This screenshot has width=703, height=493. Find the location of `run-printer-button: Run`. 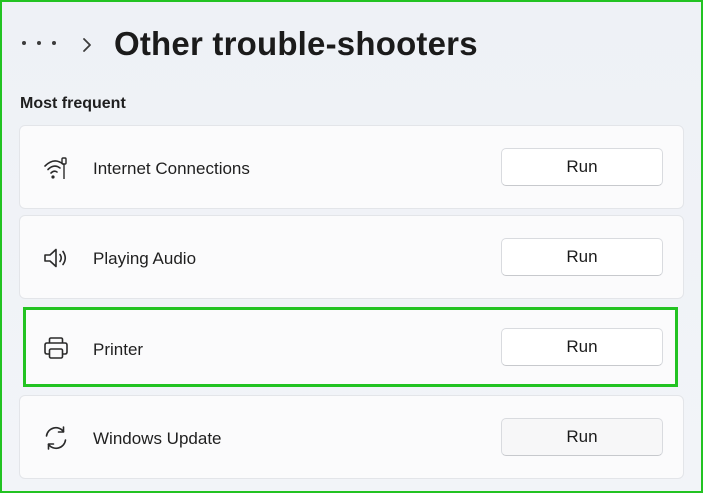

run-printer-button: Run is located at coordinates (582, 347).